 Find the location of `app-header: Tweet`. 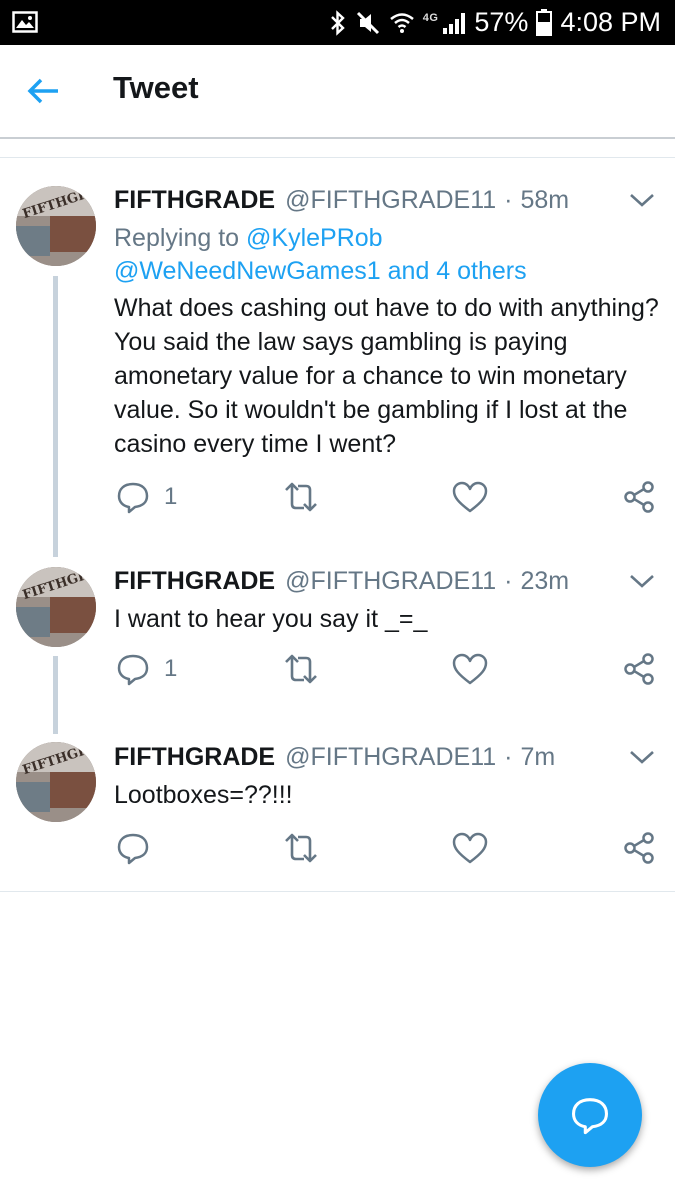

app-header: Tweet is located at coordinates (337, 92).